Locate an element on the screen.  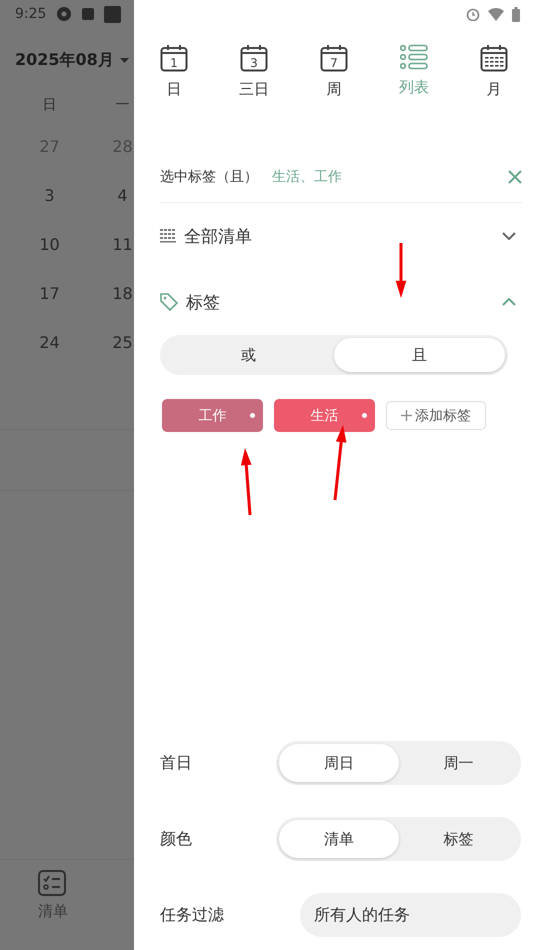
month-title: 2025年08月 is located at coordinates (64, 60).